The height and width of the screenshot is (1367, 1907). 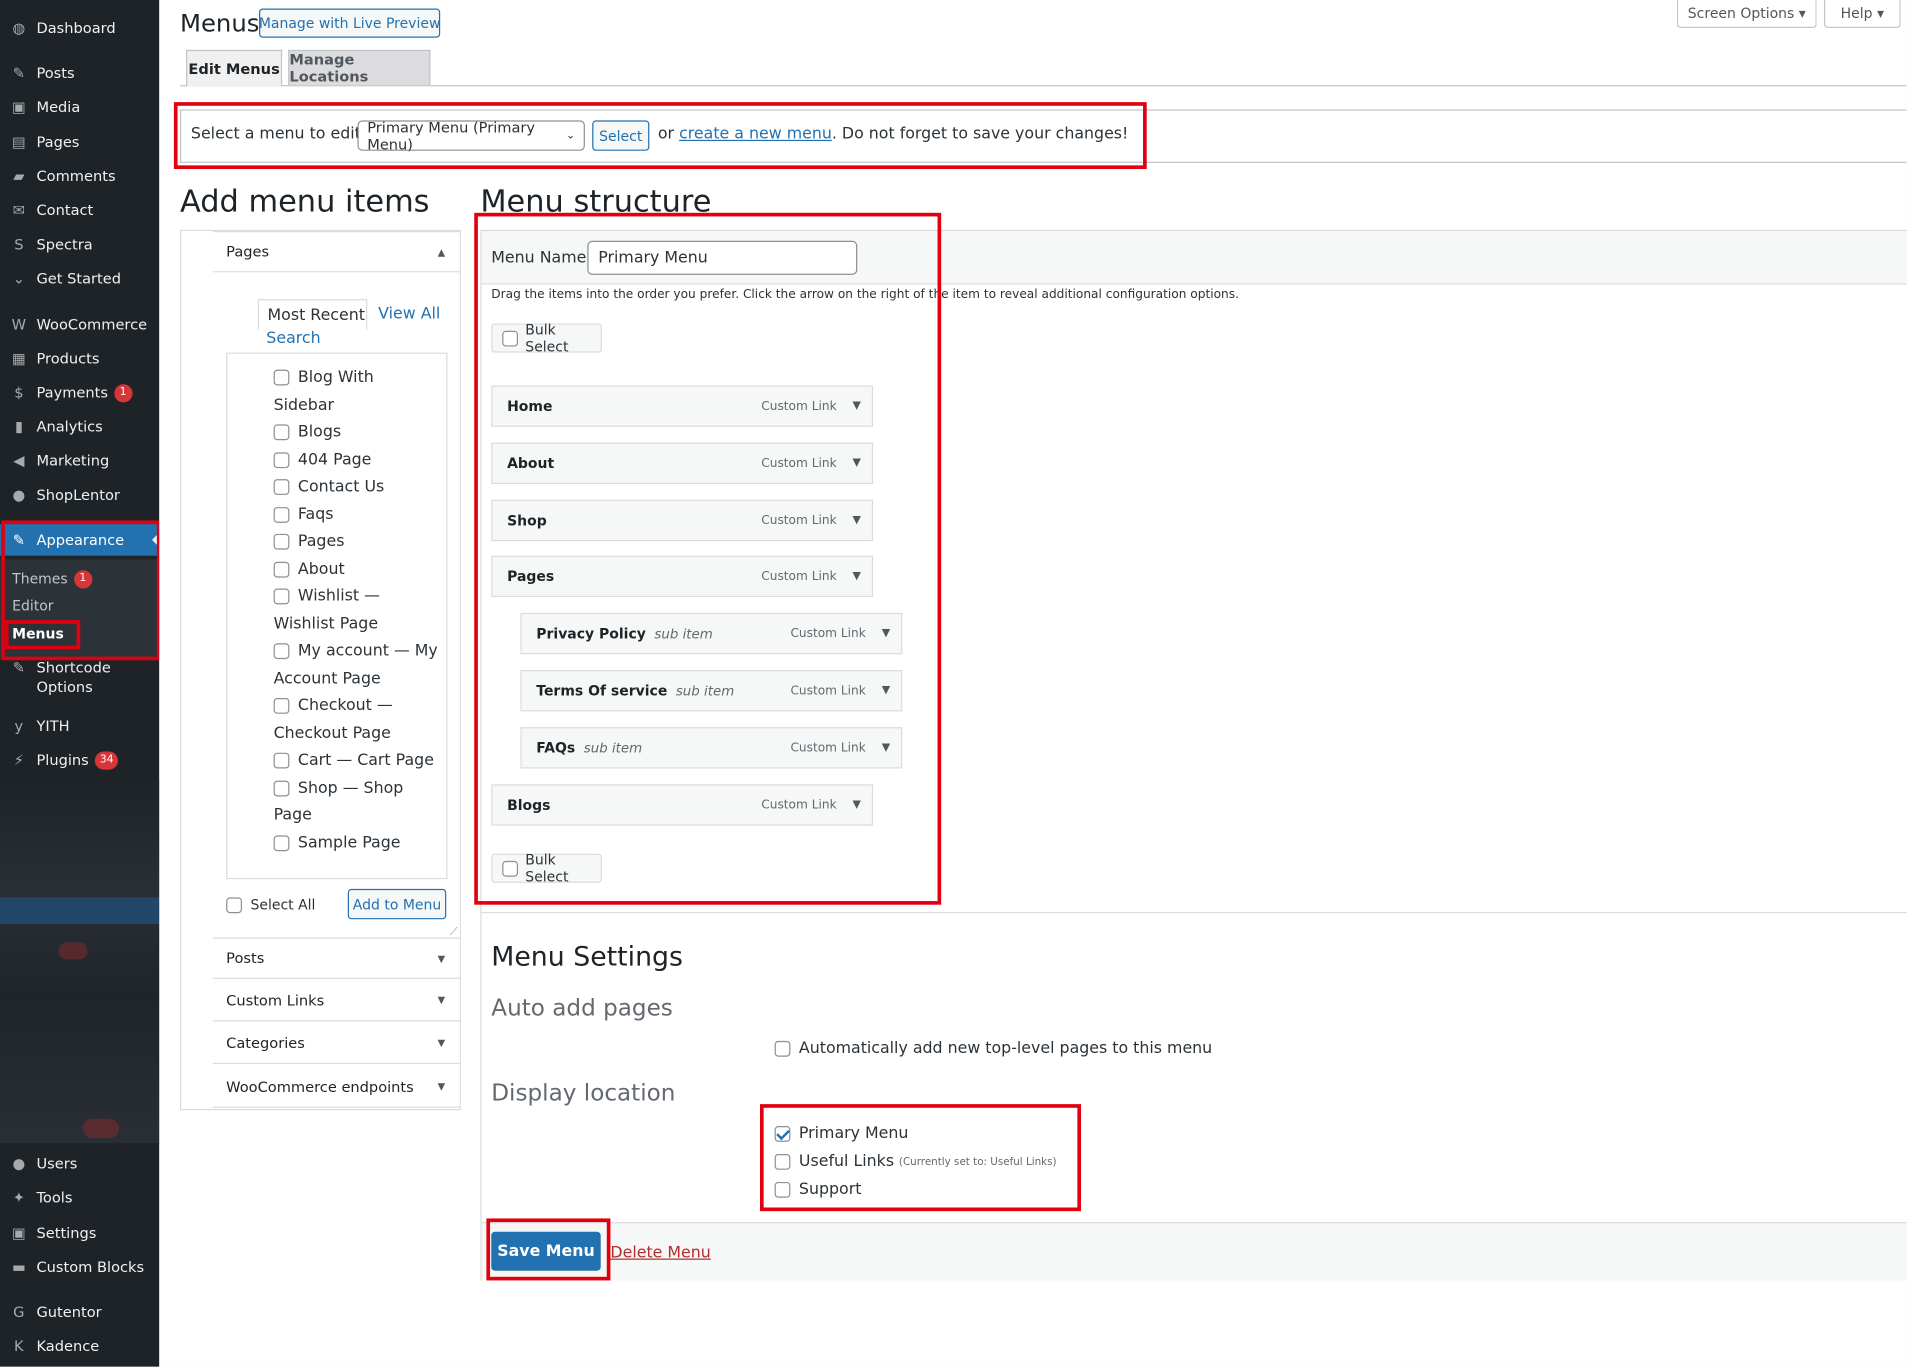 I want to click on sidebar-item-media: ▣ Media, so click(x=79, y=107).